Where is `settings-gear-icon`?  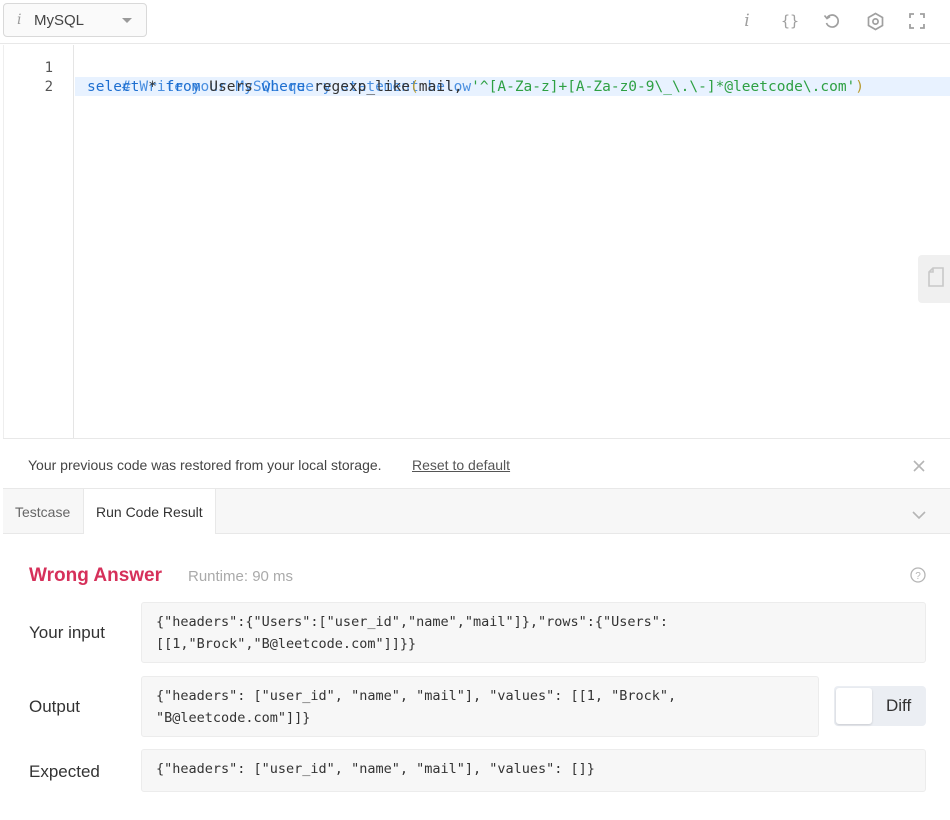
settings-gear-icon is located at coordinates (875, 21).